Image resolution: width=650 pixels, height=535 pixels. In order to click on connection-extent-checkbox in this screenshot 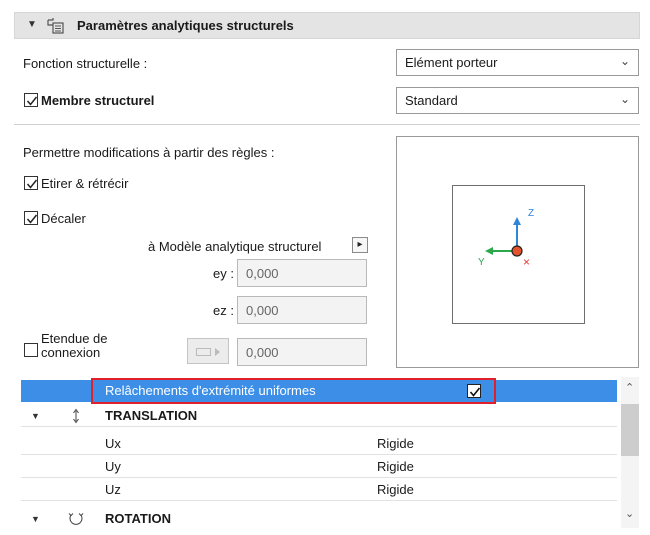, I will do `click(31, 350)`.